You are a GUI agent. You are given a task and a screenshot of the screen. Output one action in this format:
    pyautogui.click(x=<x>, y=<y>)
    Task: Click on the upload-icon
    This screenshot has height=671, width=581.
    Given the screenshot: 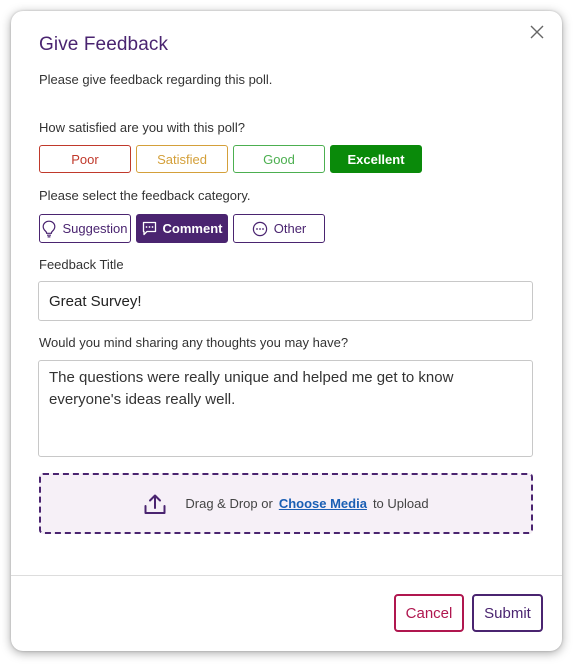 What is the action you would take?
    pyautogui.click(x=155, y=504)
    